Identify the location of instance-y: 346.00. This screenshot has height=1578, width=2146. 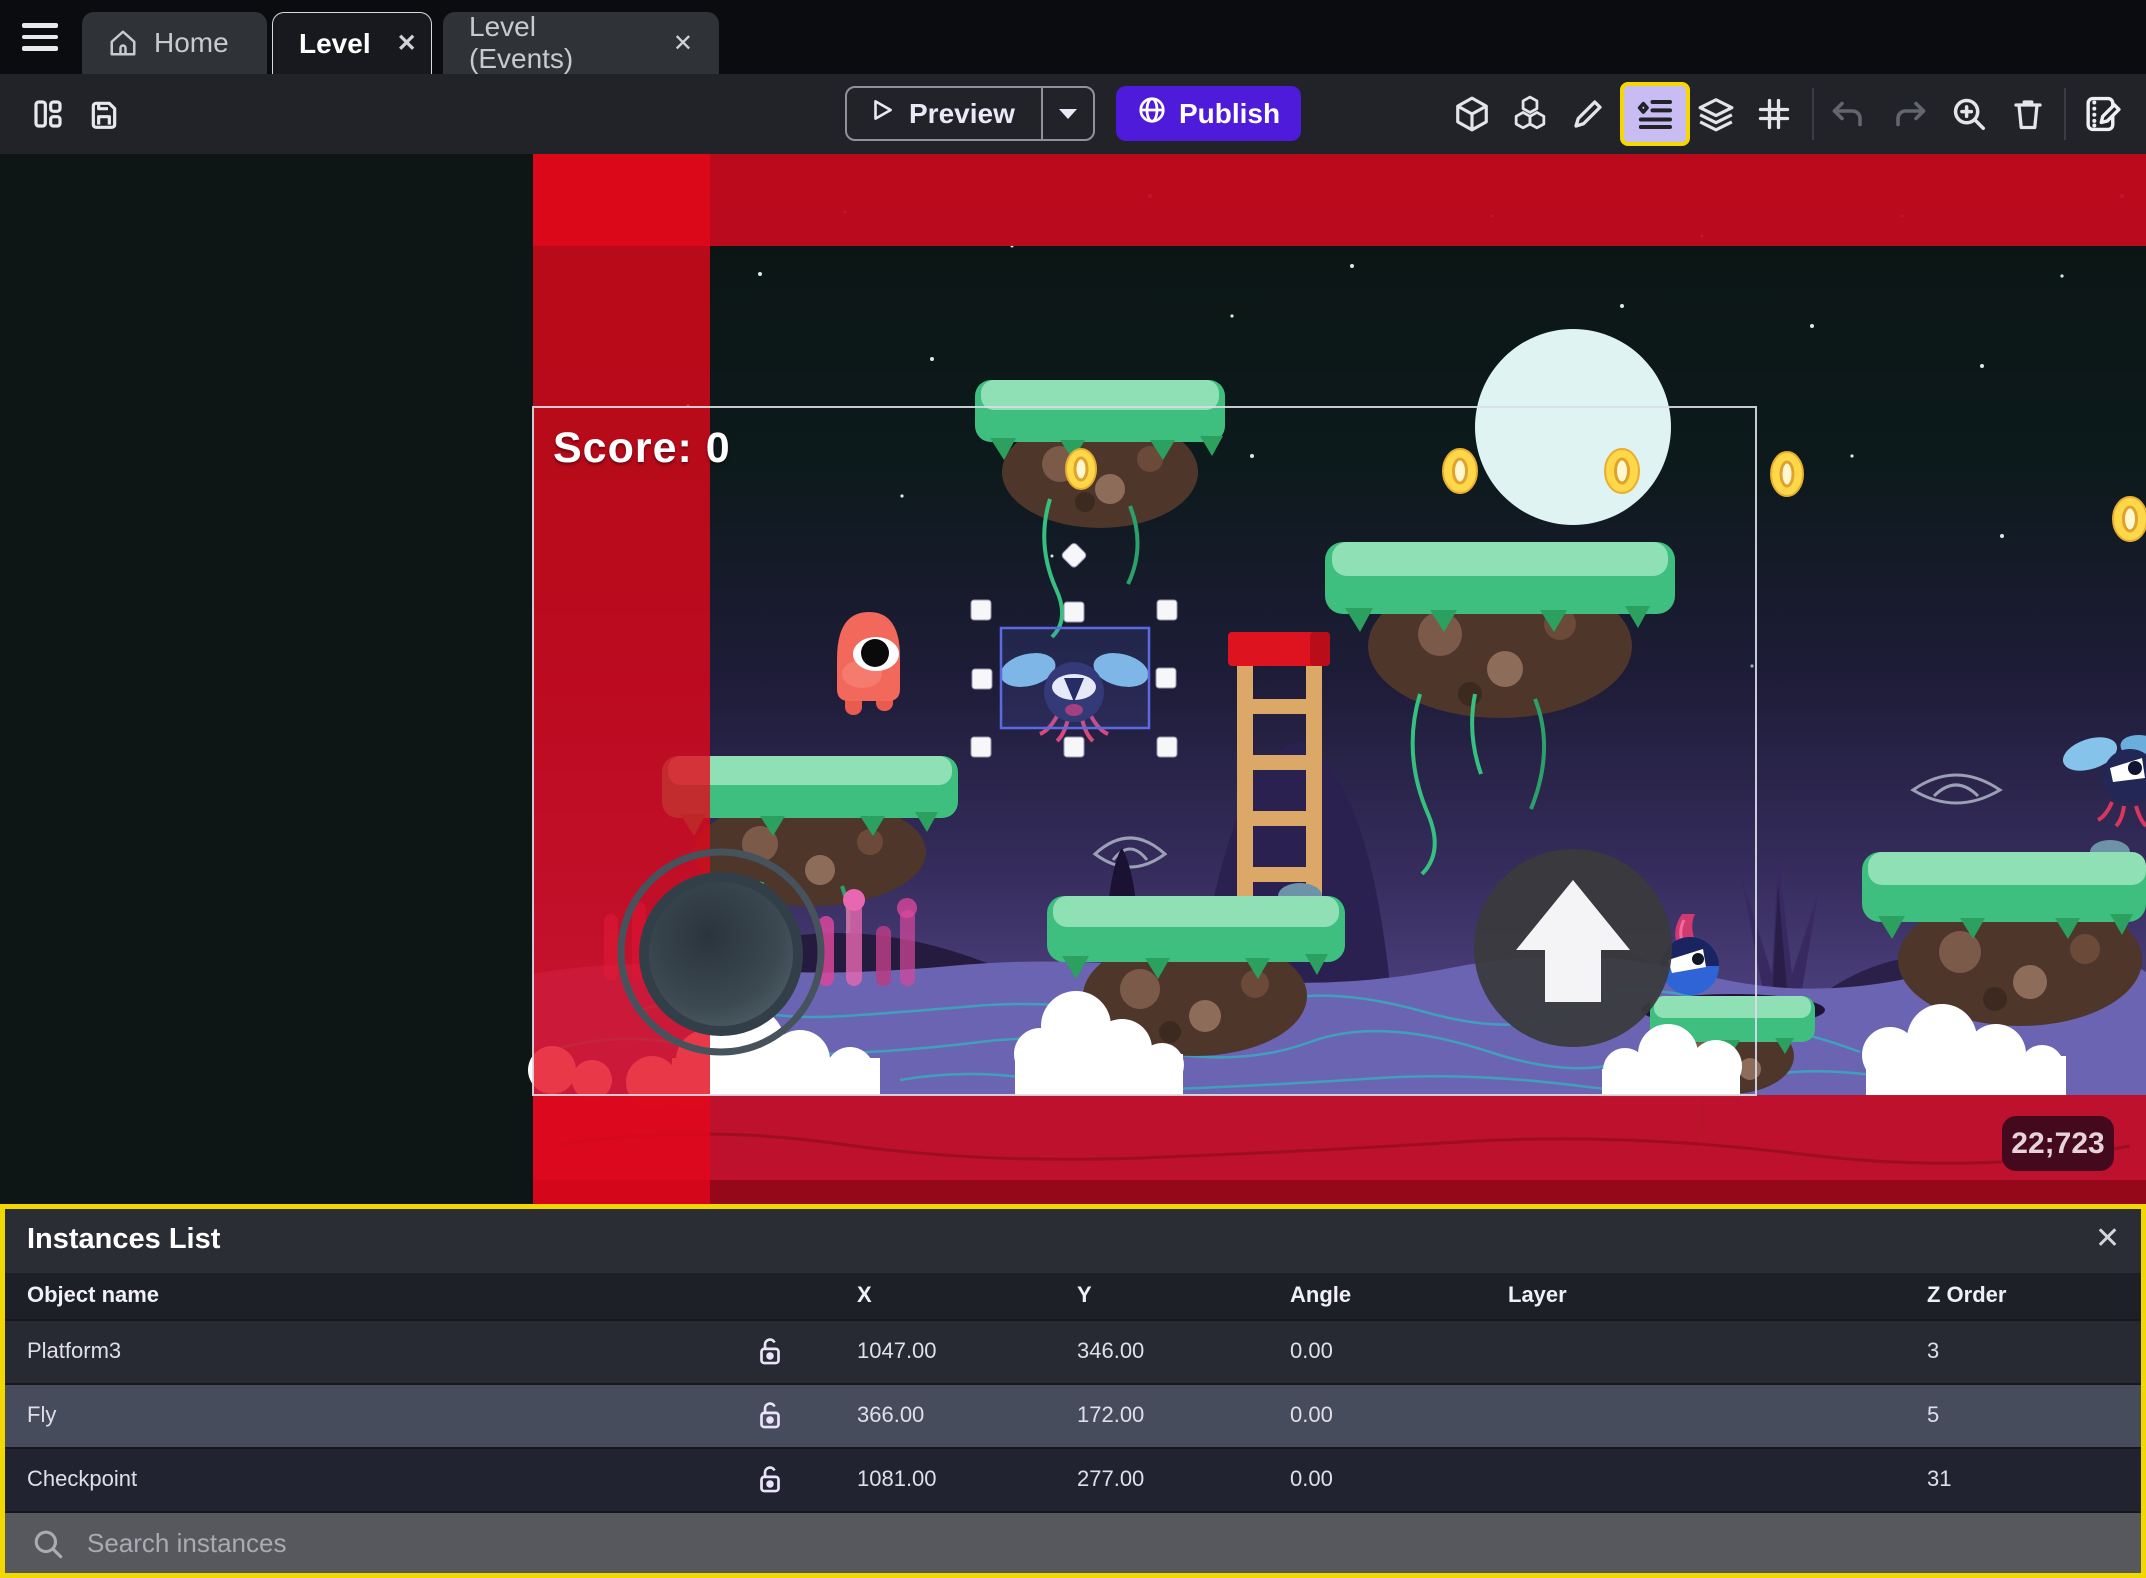
(1110, 1351).